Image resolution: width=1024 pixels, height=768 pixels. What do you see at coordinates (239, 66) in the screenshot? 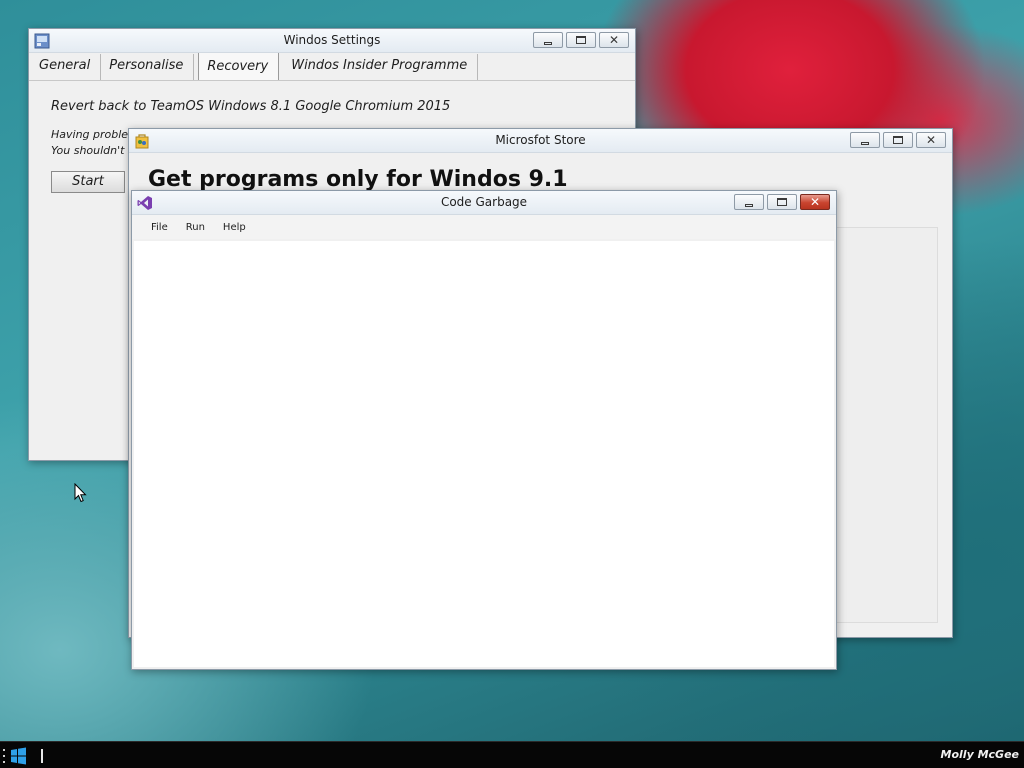
I see `tab-recovery: Recovery` at bounding box center [239, 66].